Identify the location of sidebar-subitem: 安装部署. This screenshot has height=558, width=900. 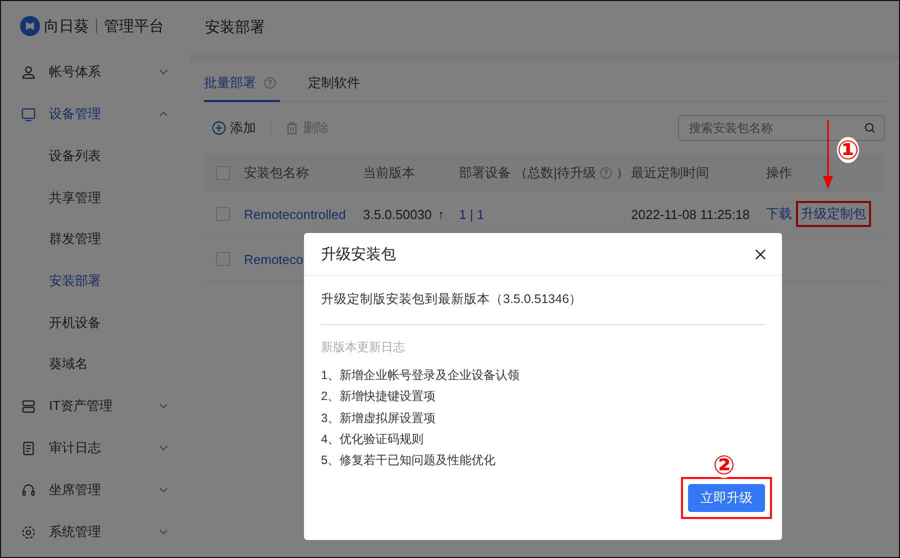
(95, 281).